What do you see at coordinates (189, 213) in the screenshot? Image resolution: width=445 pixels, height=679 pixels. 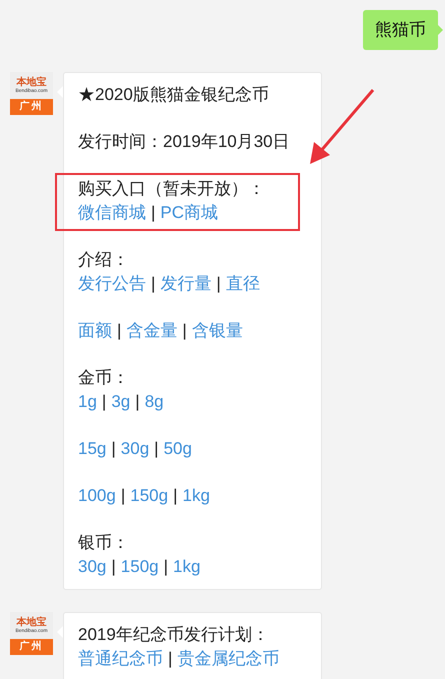 I see `link: PC商城` at bounding box center [189, 213].